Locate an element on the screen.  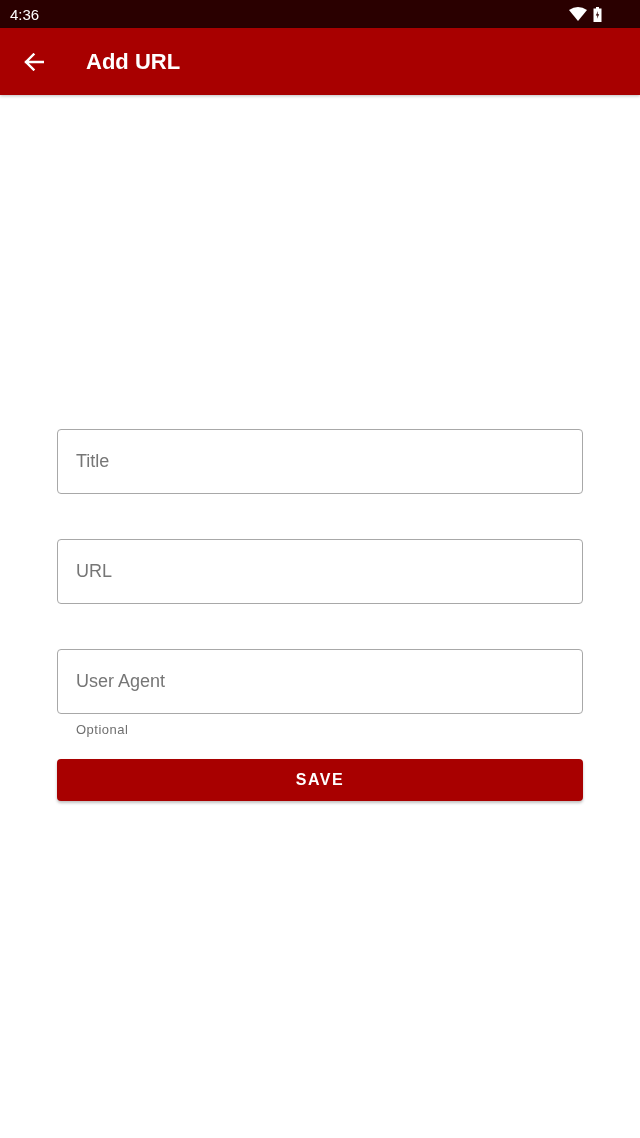
wifi-icon is located at coordinates (578, 14).